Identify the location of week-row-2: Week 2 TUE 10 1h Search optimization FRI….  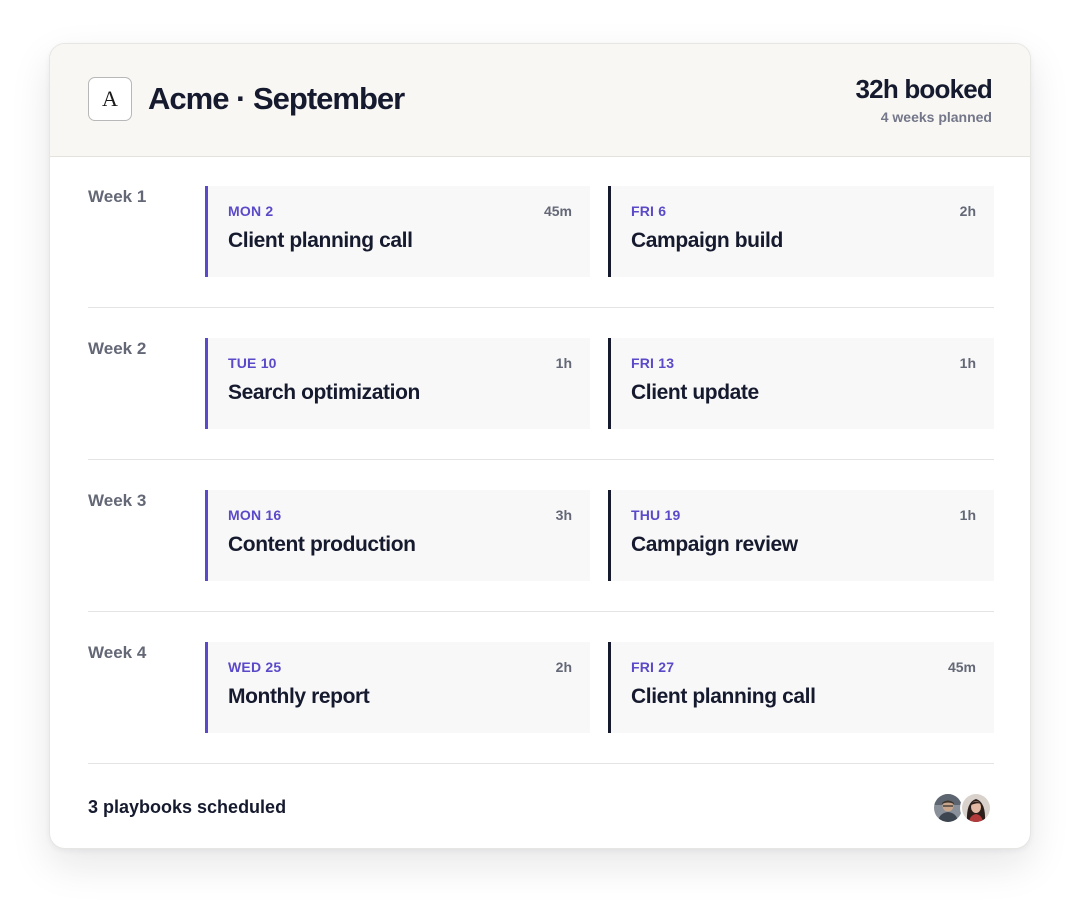
(541, 384).